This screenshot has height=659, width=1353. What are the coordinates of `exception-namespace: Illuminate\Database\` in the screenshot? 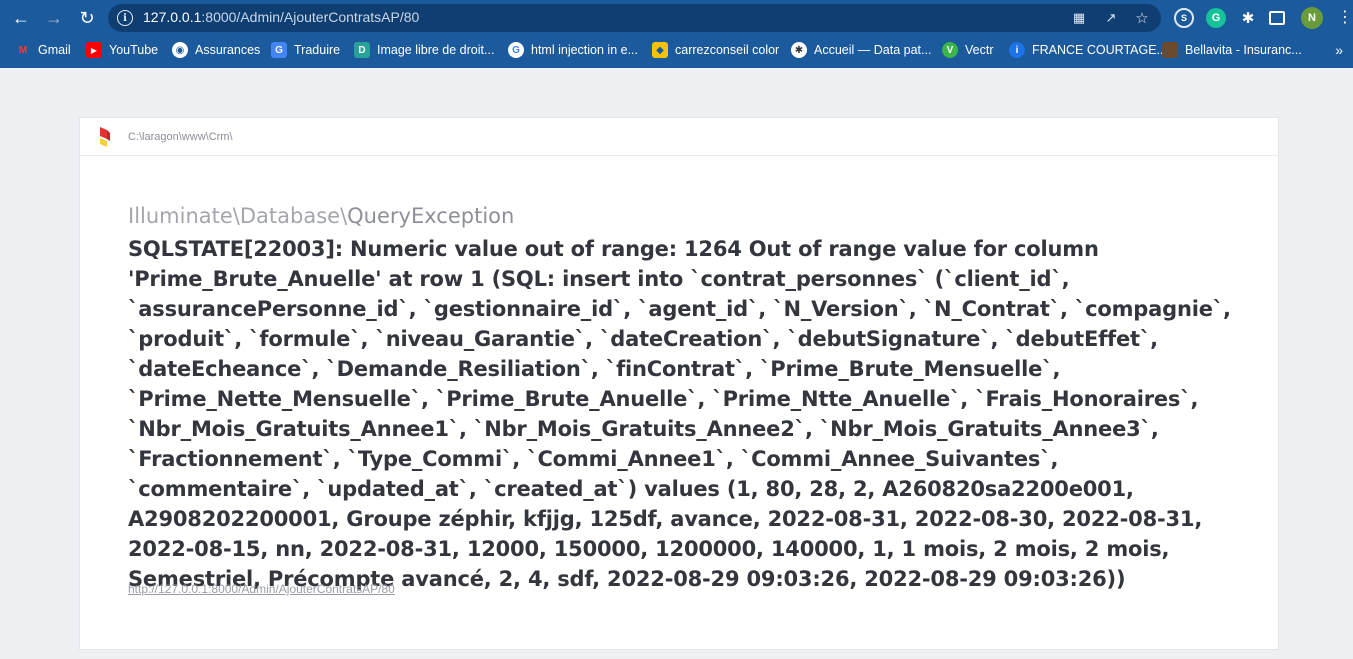 It's located at (238, 216).